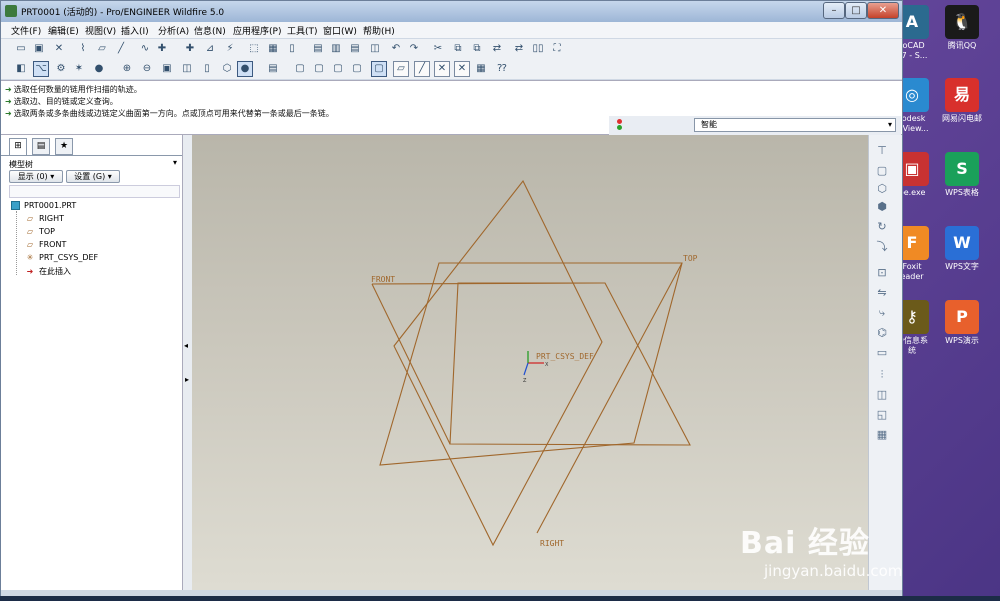 The width and height of the screenshot is (1000, 601). I want to click on toolbar-tool-icon: ◧, so click(21, 69).